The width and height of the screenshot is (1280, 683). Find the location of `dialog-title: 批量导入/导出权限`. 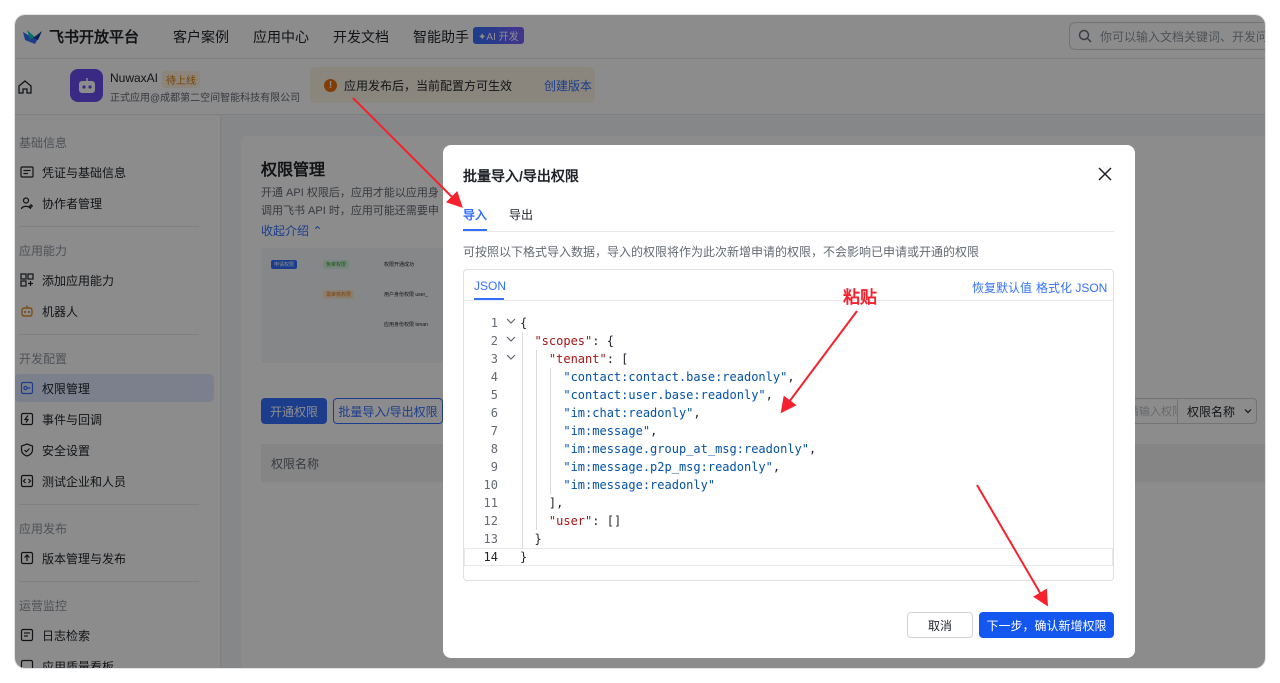

dialog-title: 批量导入/导出权限 is located at coordinates (521, 176).